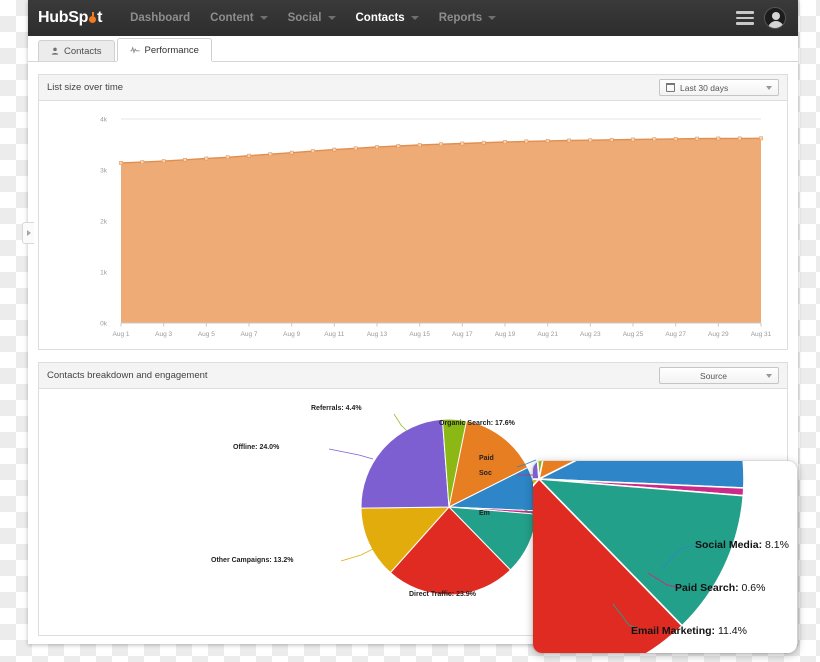 Image resolution: width=820 pixels, height=662 pixels. Describe the element at coordinates (63, 17) in the screenshot. I see `logo-text-left: HubSp` at that location.